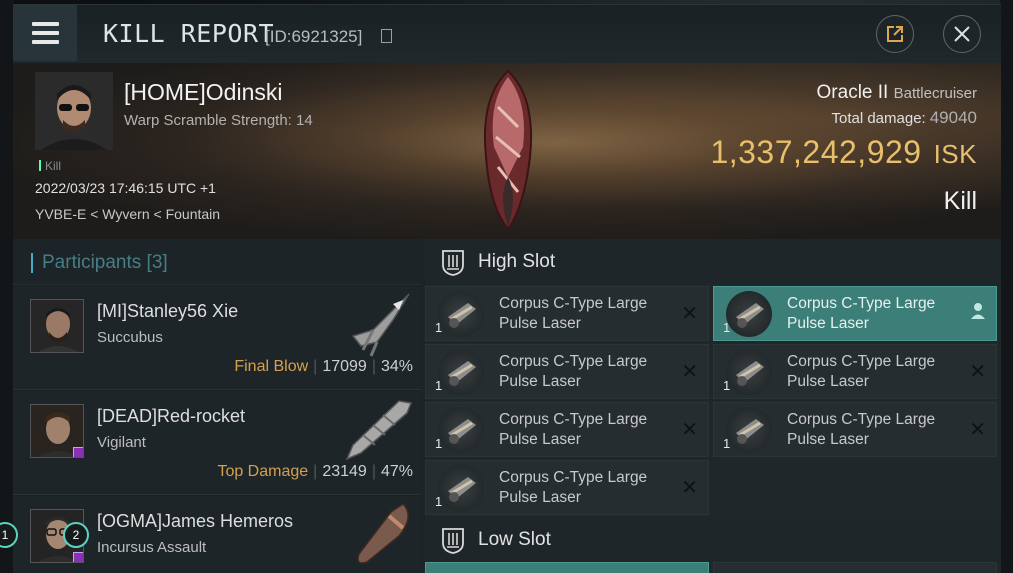 The image size is (1013, 573). Describe the element at coordinates (125, 188) in the screenshot. I see `kill-timestamp: 2022/03/23 17:46:15 UTC +1` at that location.